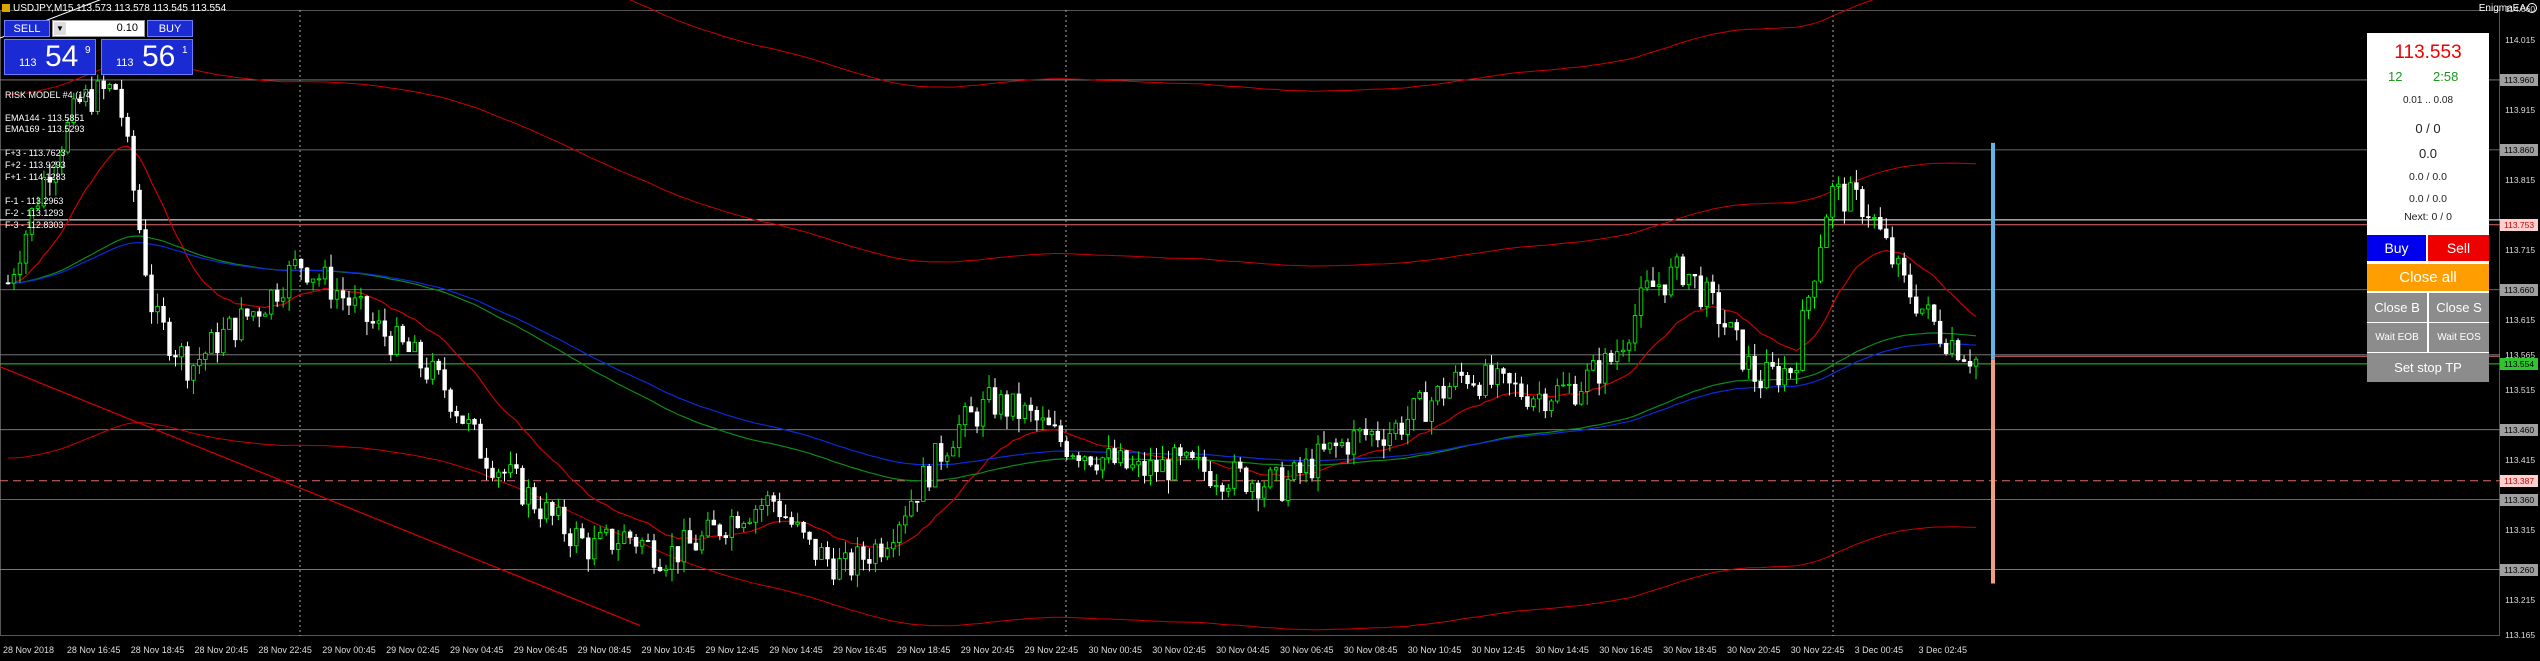 This screenshot has height=661, width=2540. I want to click on panel-sell-button: Sell, so click(2458, 248).